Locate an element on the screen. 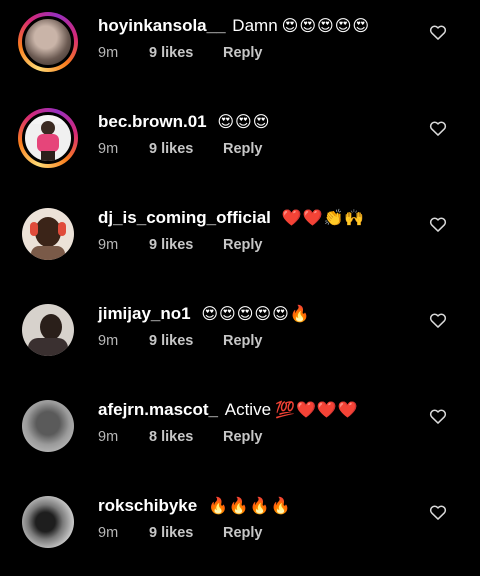 The image size is (480, 576). comment-username: hoyinkansola__ is located at coordinates (162, 25).